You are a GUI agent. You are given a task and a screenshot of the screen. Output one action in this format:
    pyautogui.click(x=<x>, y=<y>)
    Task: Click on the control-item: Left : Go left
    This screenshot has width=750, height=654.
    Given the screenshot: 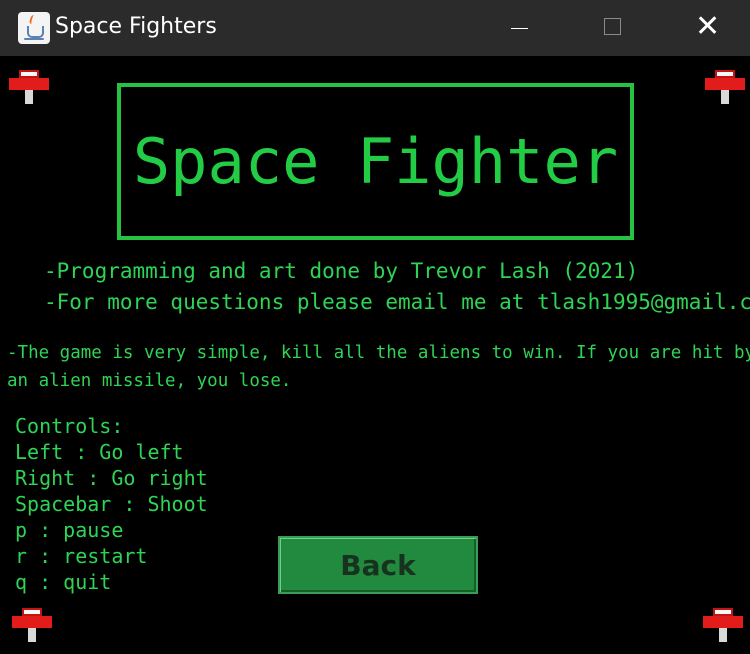 What is the action you would take?
    pyautogui.click(x=99, y=452)
    